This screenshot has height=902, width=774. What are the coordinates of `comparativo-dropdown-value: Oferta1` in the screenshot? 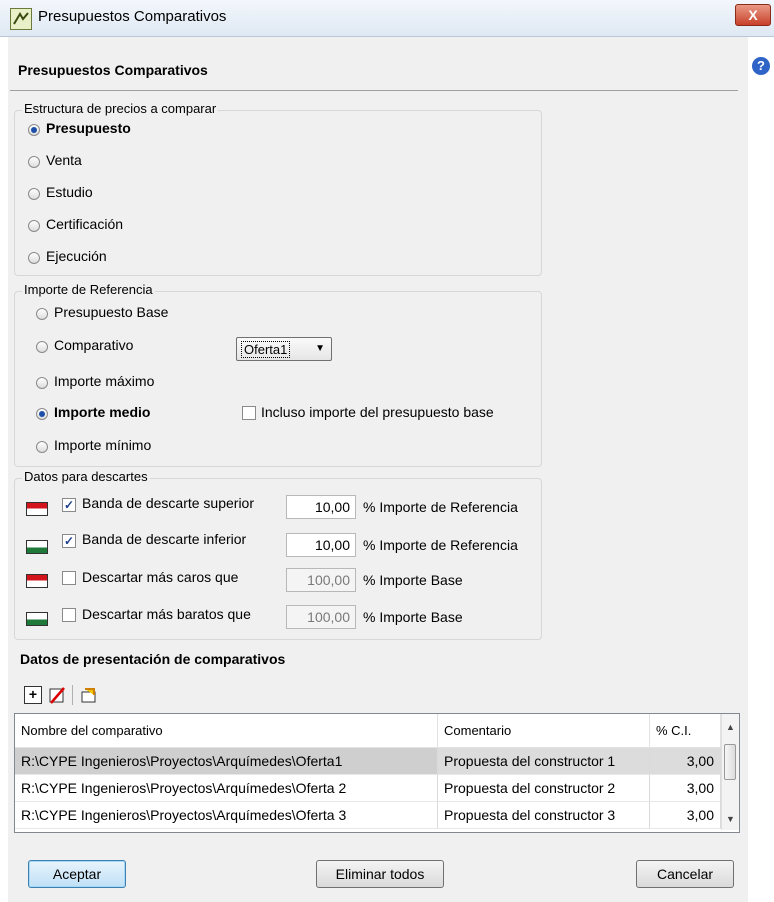 It's located at (266, 349).